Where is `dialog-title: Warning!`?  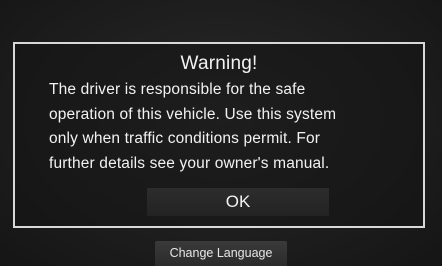 dialog-title: Warning! is located at coordinates (219, 63).